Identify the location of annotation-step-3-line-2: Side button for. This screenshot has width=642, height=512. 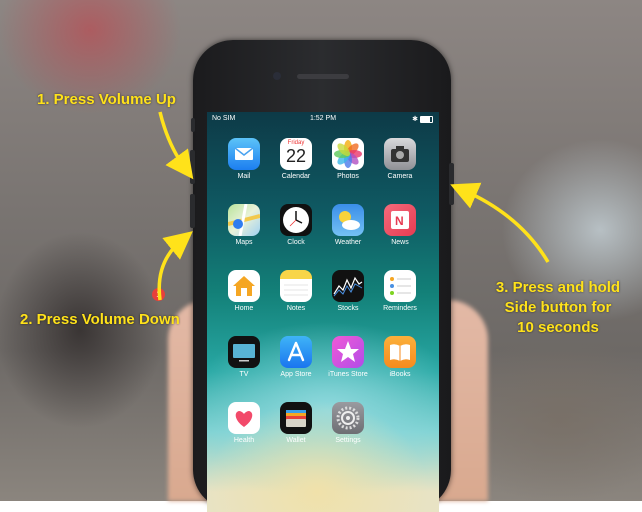
(558, 307).